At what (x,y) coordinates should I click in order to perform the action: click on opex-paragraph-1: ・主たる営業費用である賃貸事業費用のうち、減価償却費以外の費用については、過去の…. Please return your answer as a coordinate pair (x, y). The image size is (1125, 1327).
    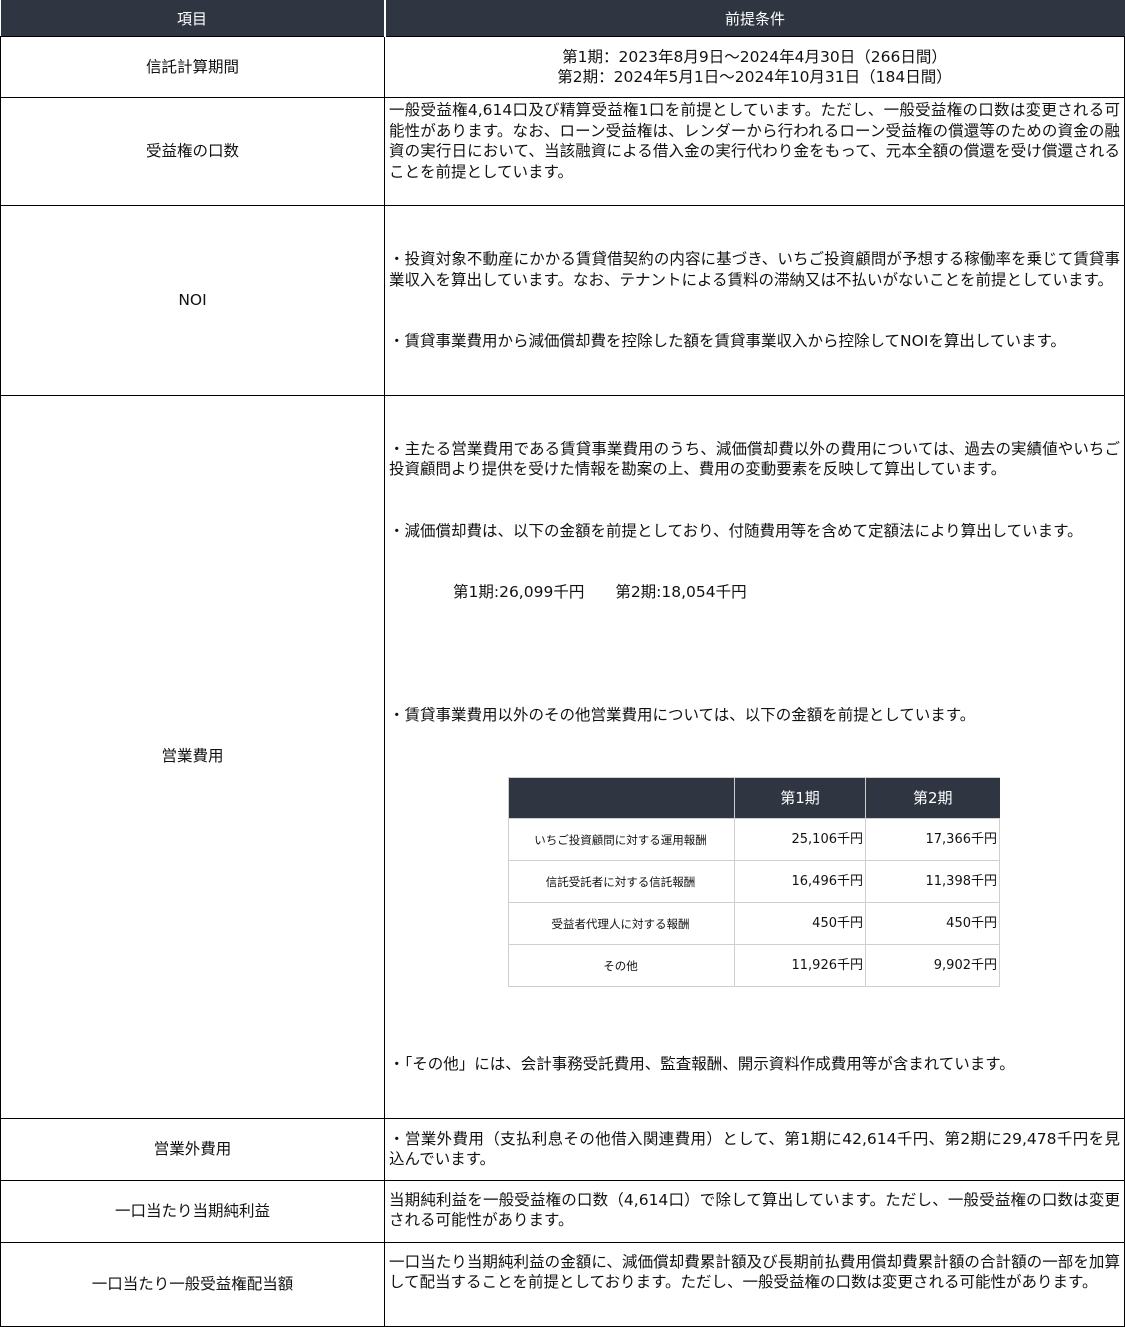
    Looking at the image, I should click on (754, 459).